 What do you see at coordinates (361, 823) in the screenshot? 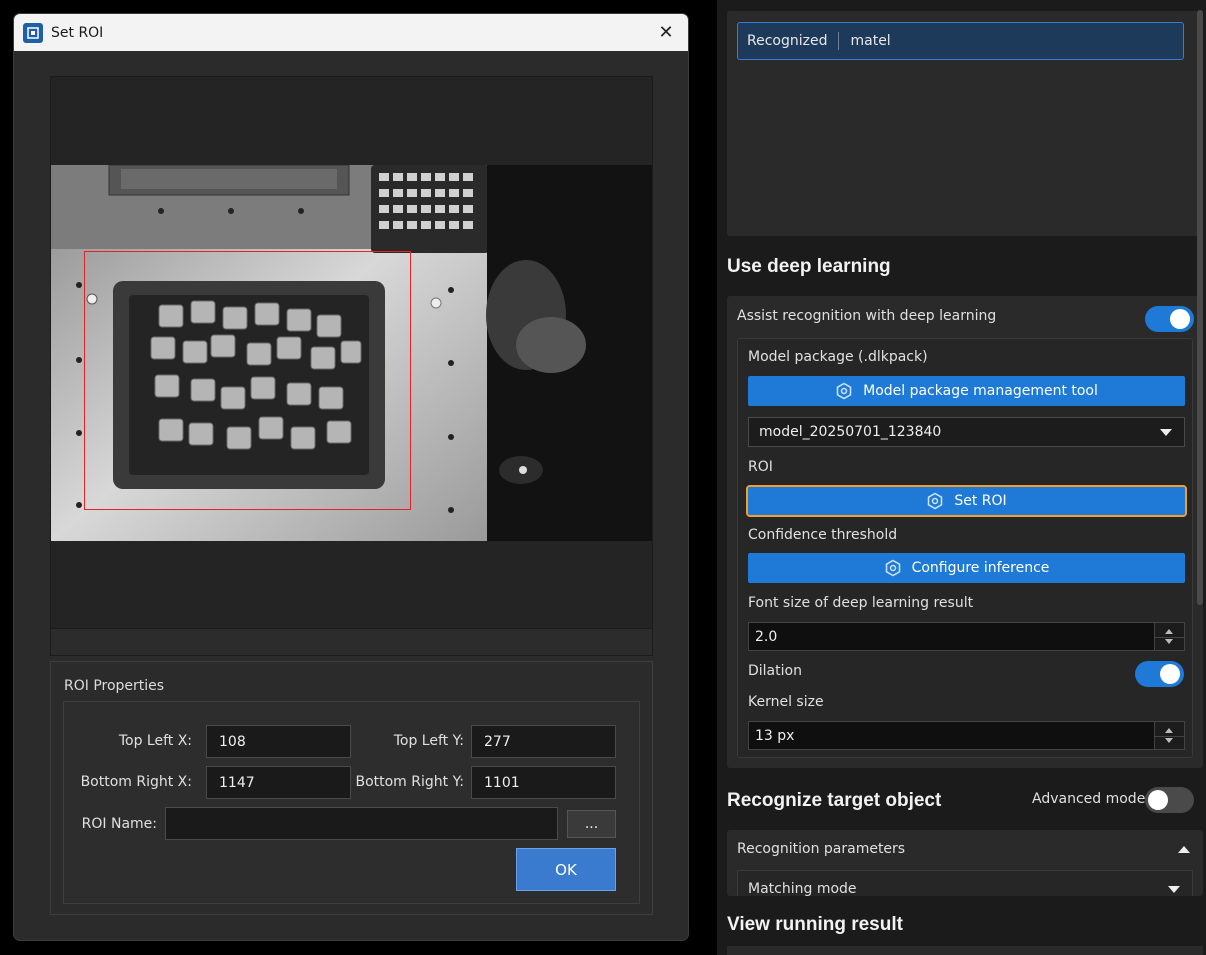
I see `roi-name-field` at bounding box center [361, 823].